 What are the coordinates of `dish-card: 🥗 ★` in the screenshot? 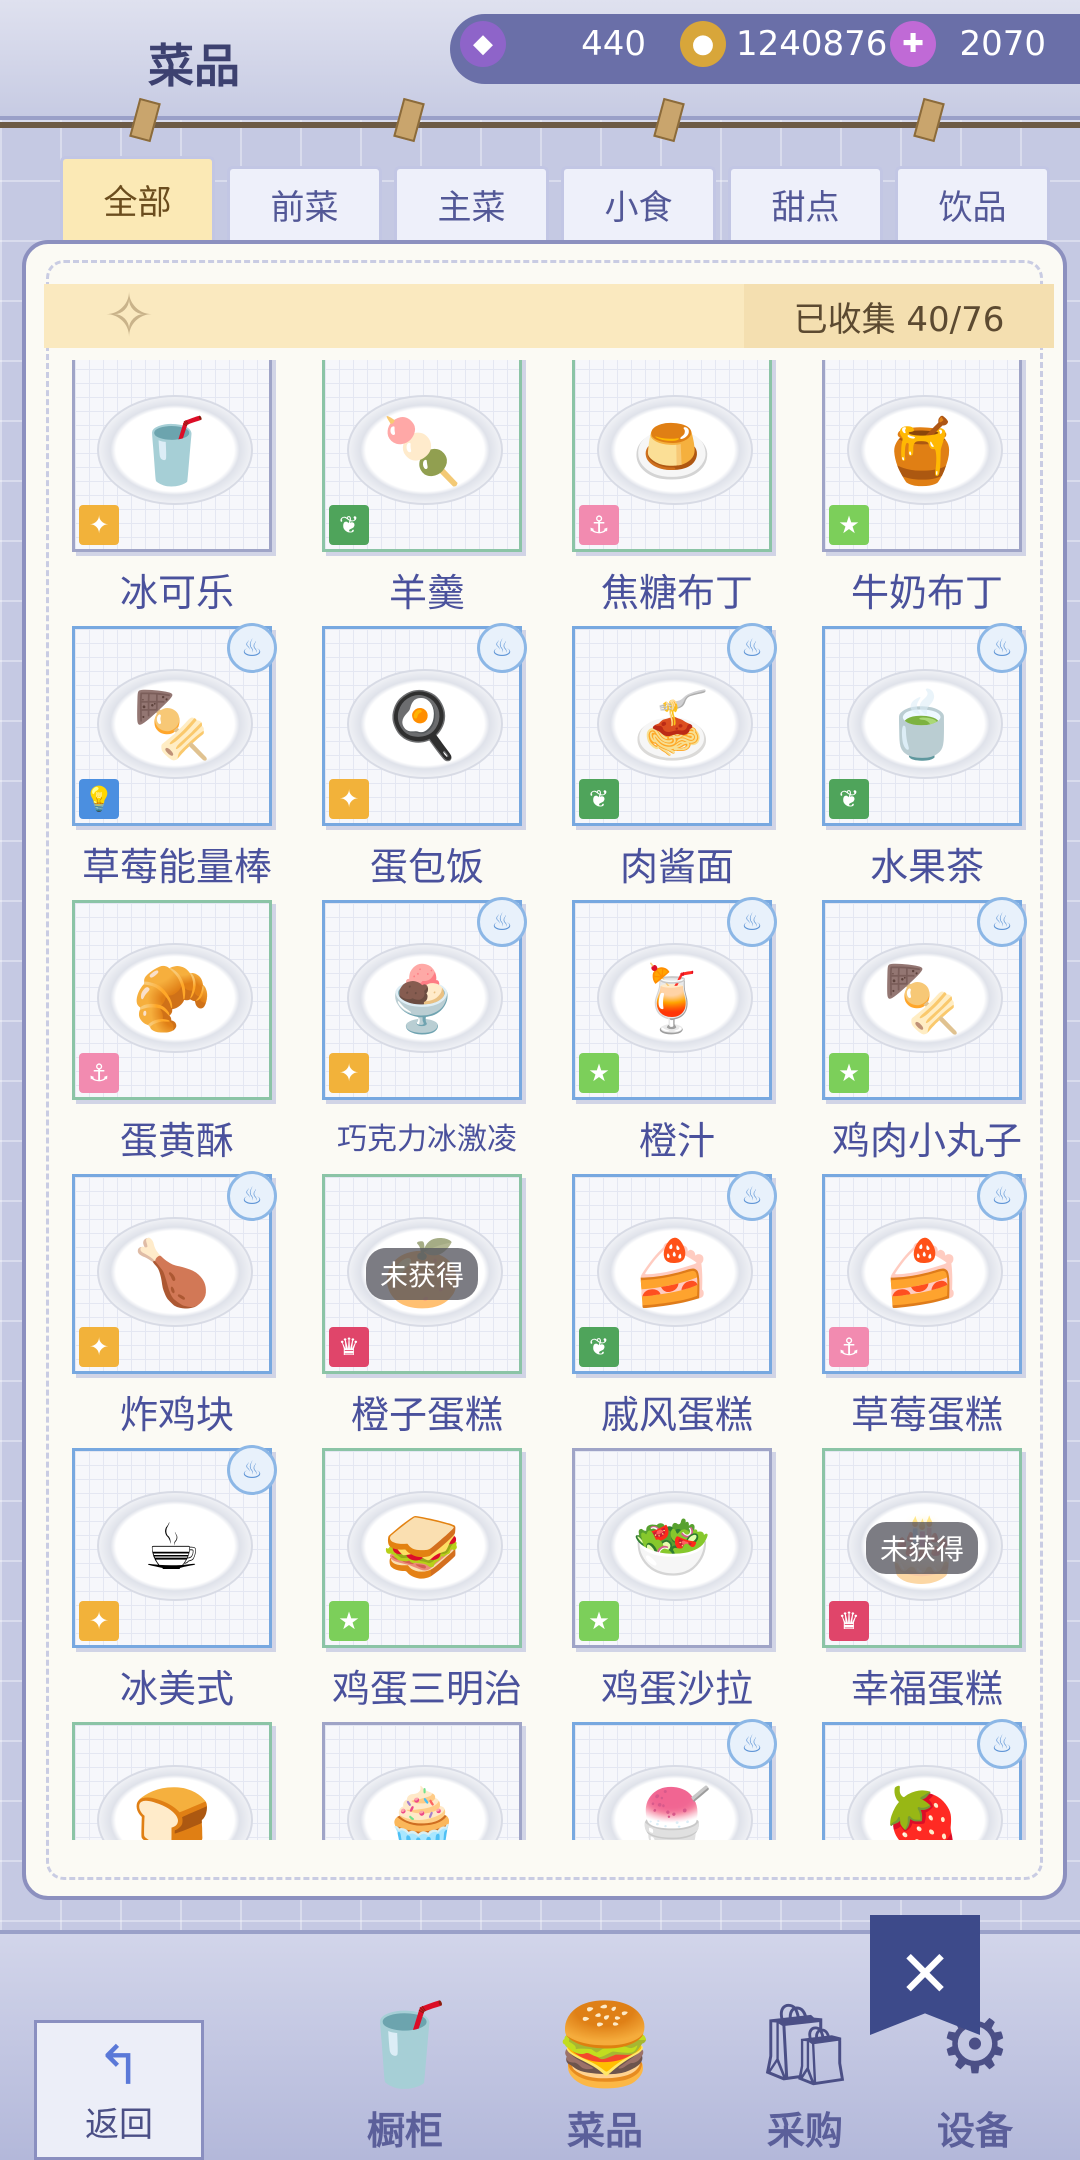 It's located at (672, 1548).